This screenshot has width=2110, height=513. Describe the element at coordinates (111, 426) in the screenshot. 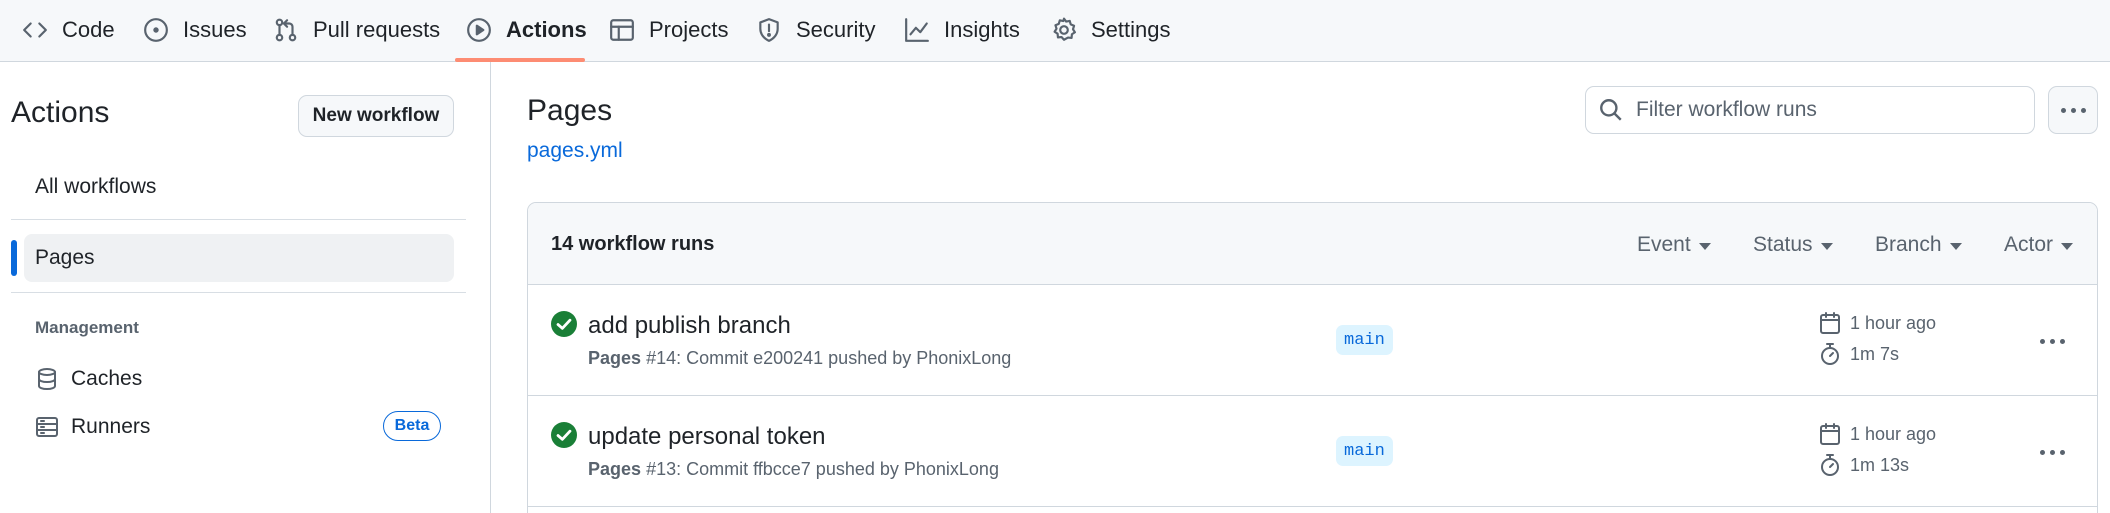

I see `sidebar-item-label: Runners` at that location.